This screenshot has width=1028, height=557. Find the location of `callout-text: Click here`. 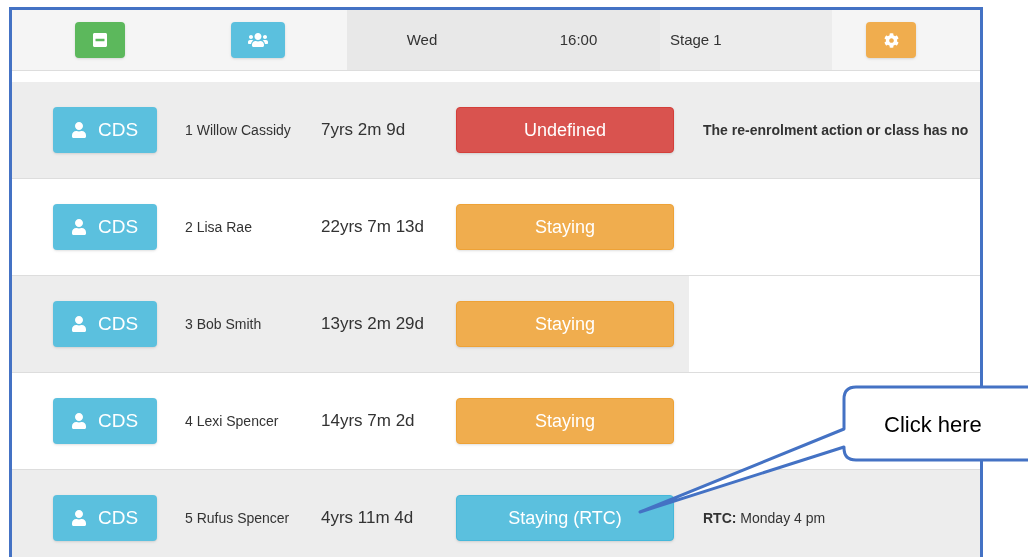

callout-text: Click here is located at coordinates (933, 425).